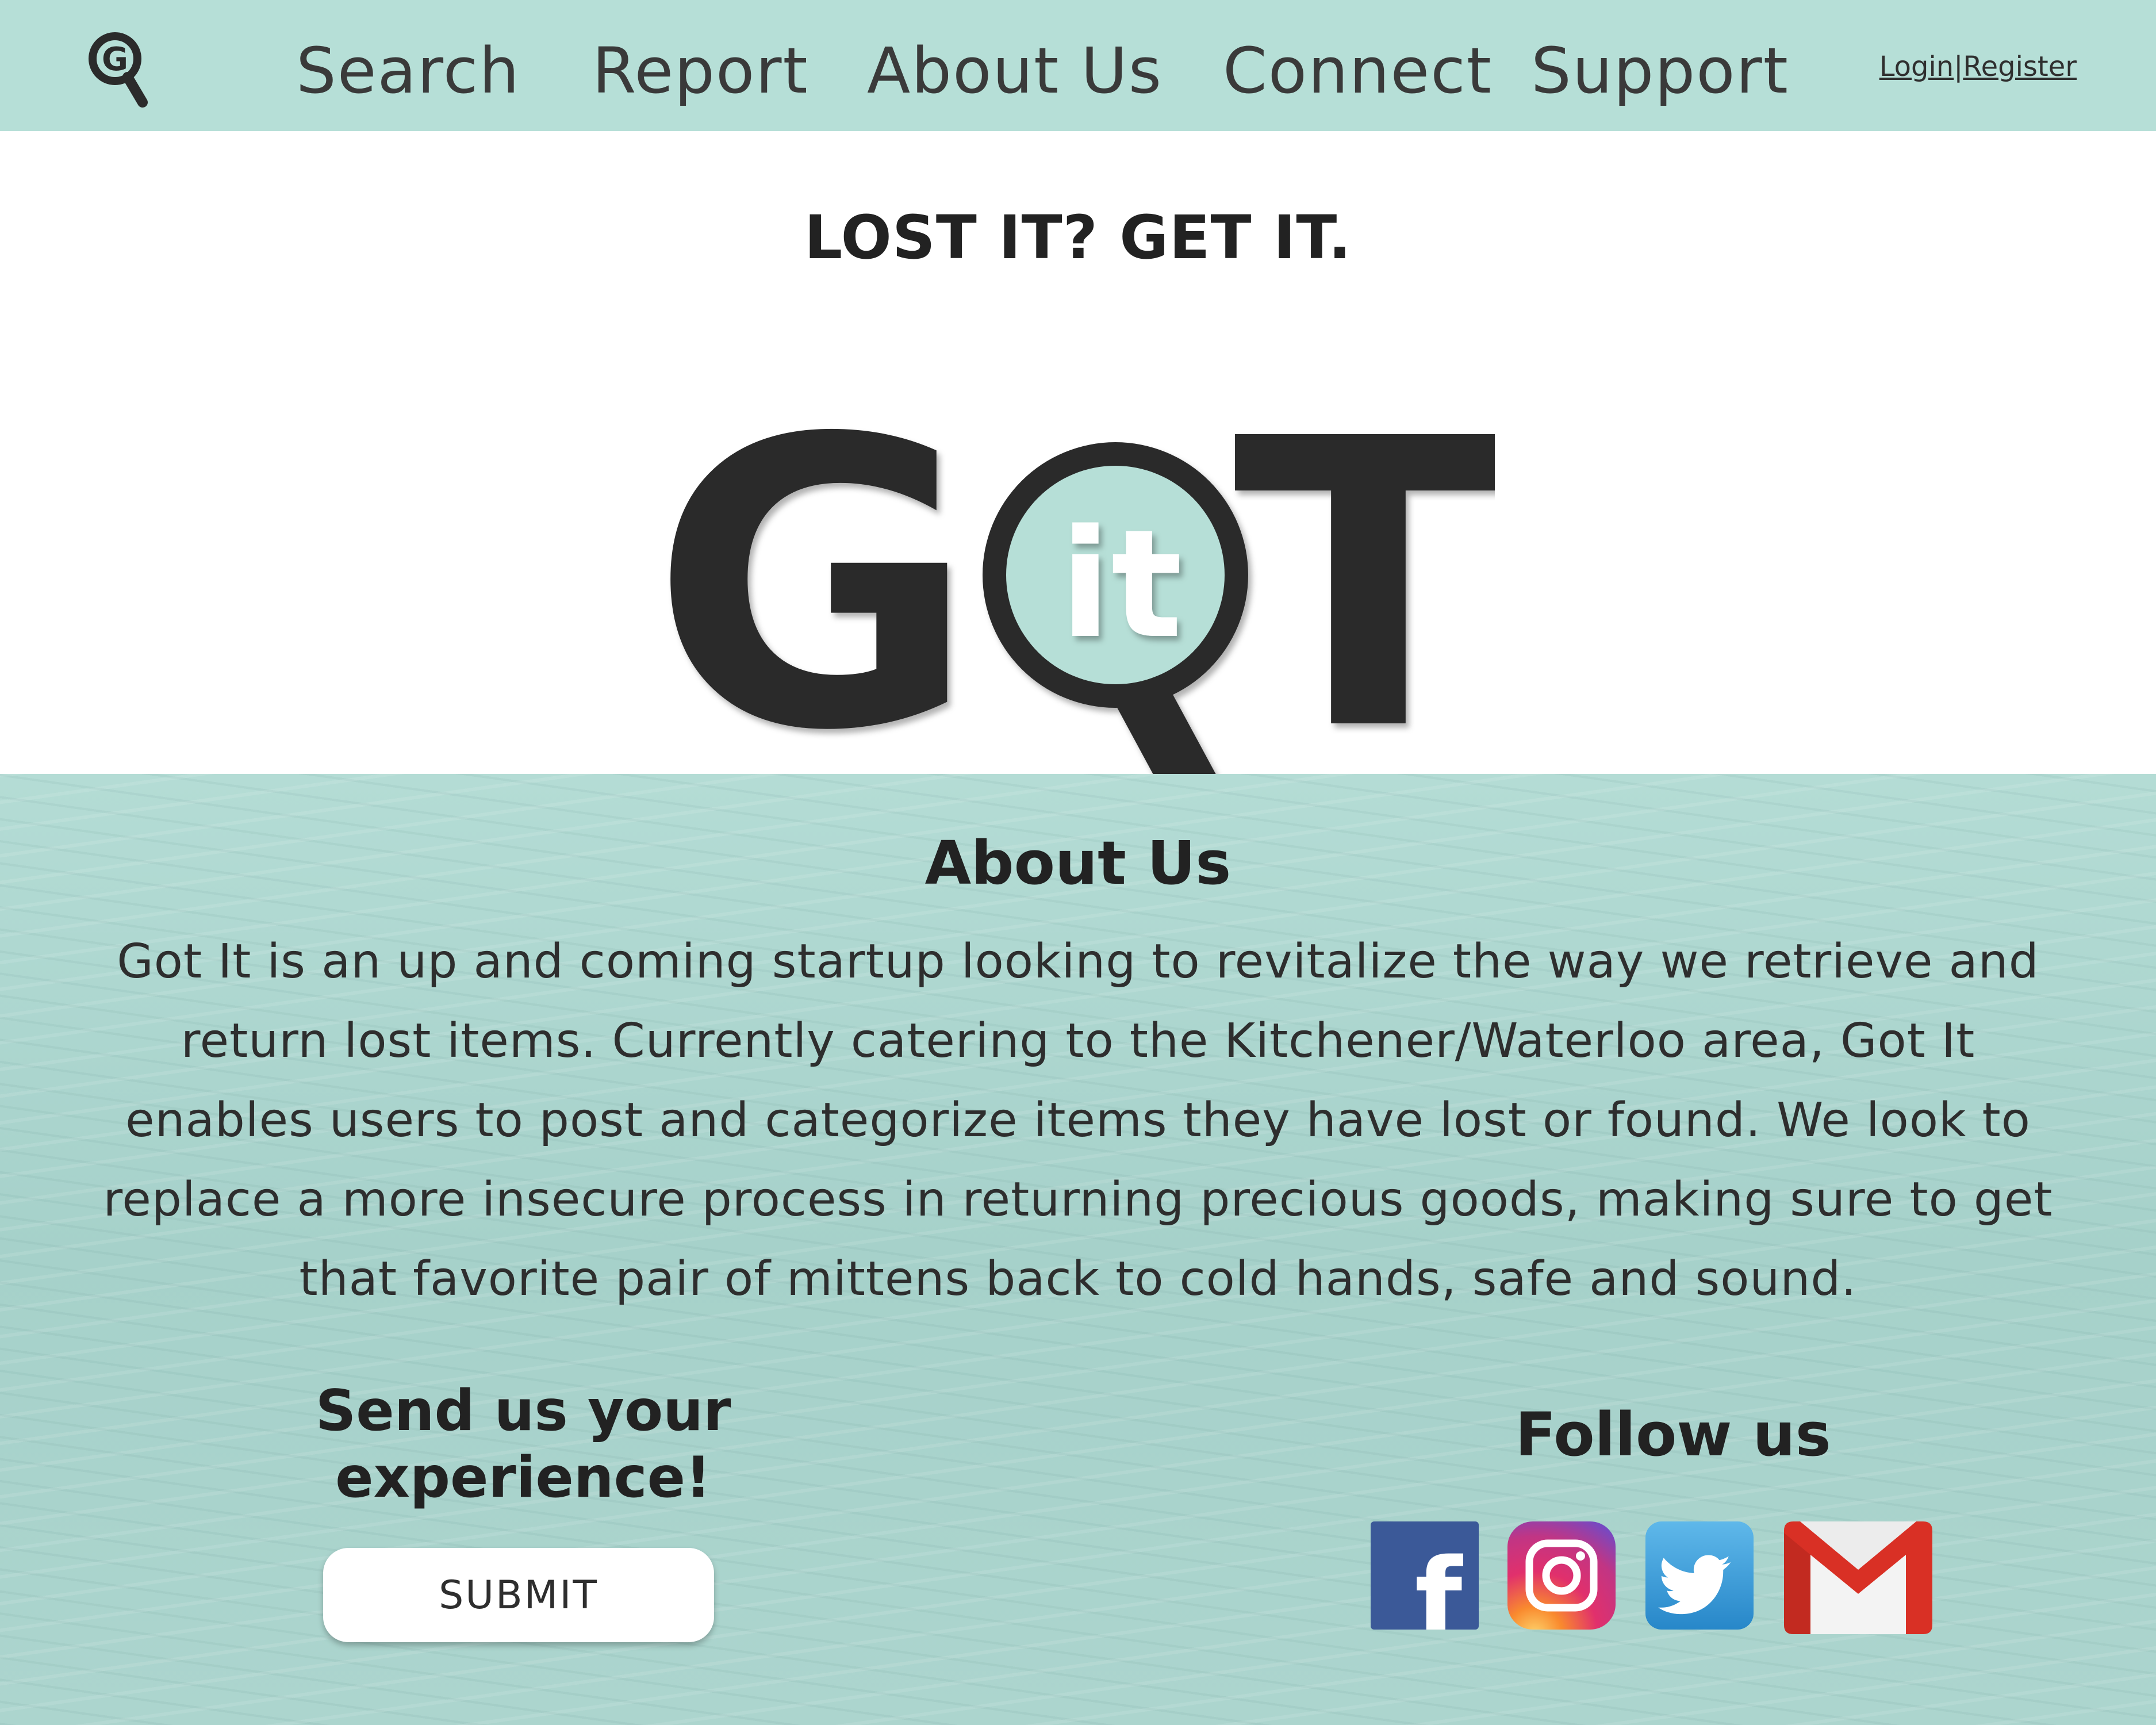 This screenshot has width=2156, height=1725. What do you see at coordinates (700, 70) in the screenshot?
I see `nav-link-report: Report` at bounding box center [700, 70].